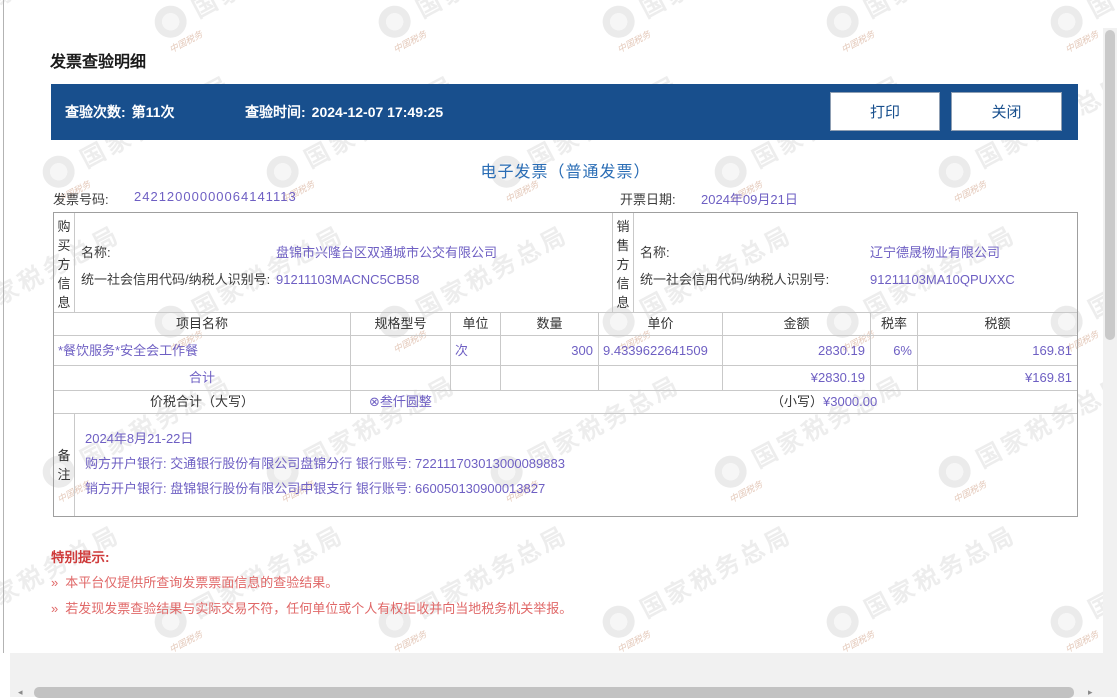  Describe the element at coordinates (202, 351) in the screenshot. I see `item-name-cell: *餐饮服务*安全会工作餐` at that location.